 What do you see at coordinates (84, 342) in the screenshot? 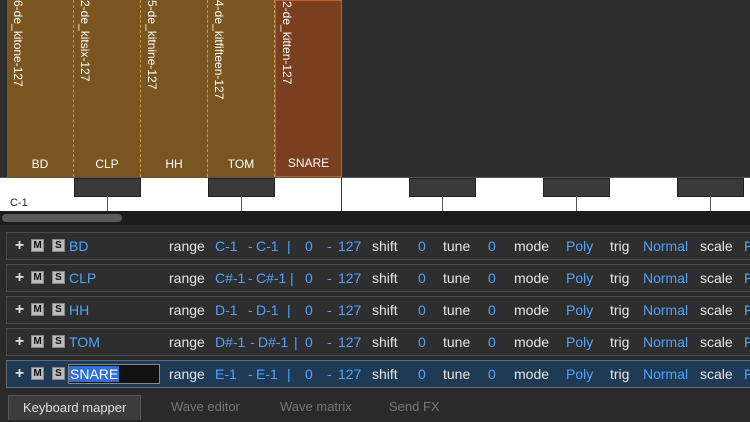
I see `row-name: TOM` at bounding box center [84, 342].